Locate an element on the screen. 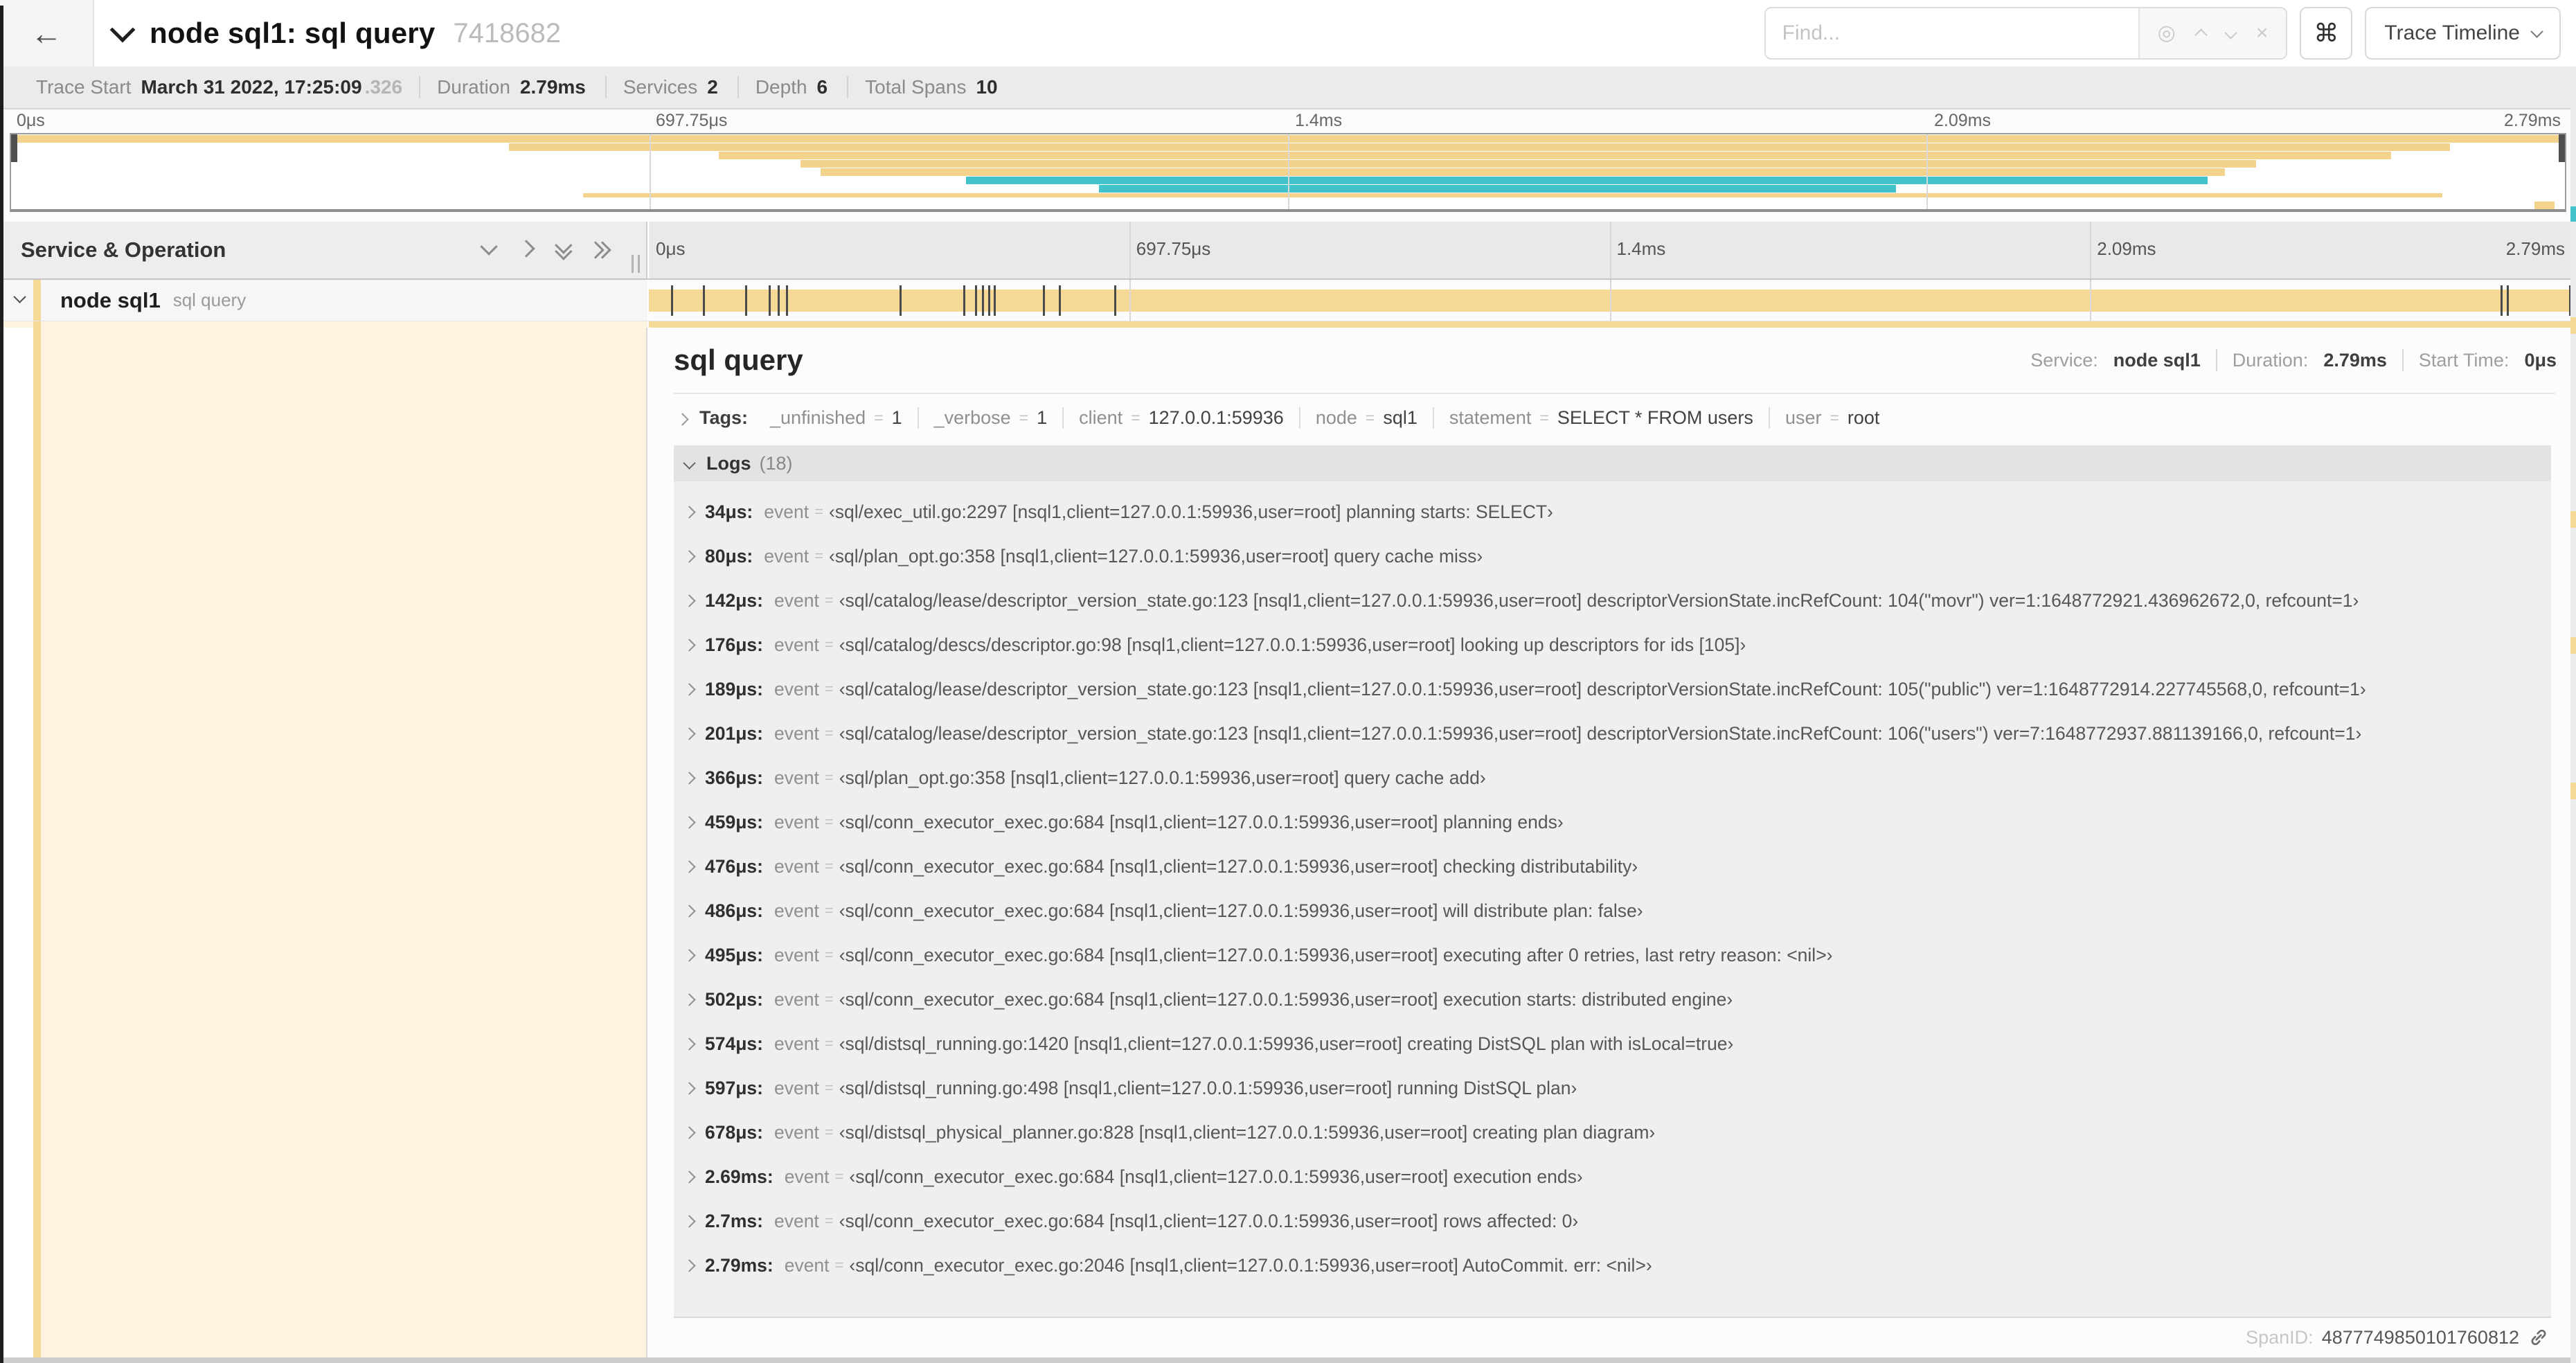 Image resolution: width=2576 pixels, height=1363 pixels. trace-id: 7418682 is located at coordinates (508, 33).